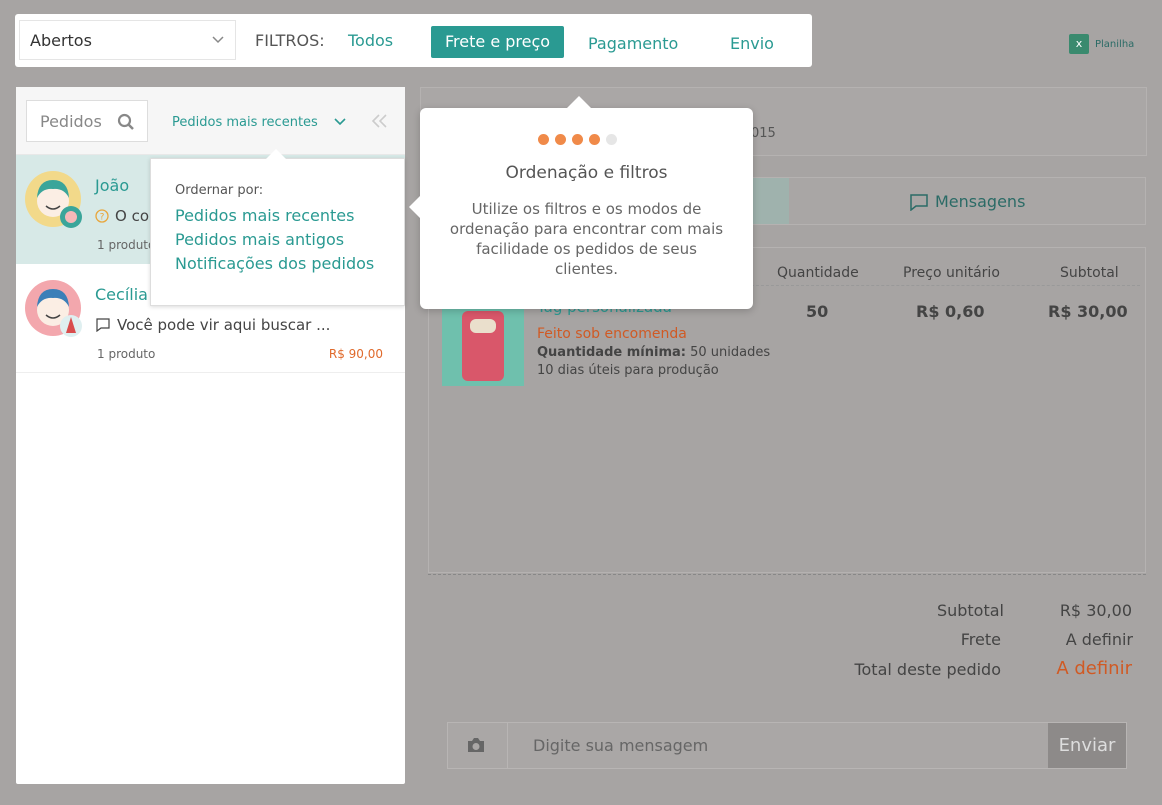  I want to click on orders-panel-header: Pedidos Pedidos mais recentes, so click(210, 121).